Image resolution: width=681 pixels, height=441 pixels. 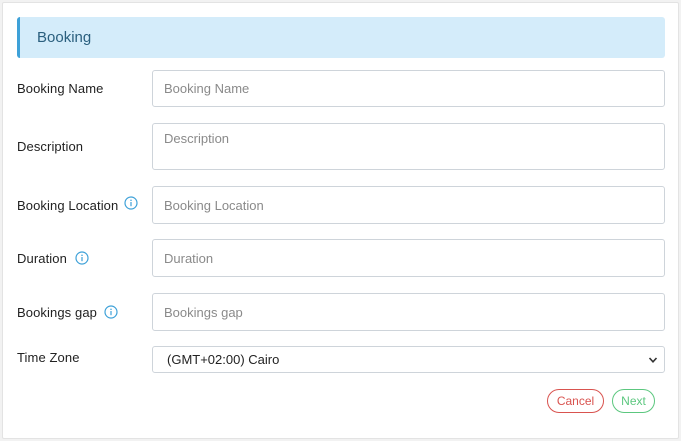 What do you see at coordinates (408, 205) in the screenshot?
I see `booking-location-input` at bounding box center [408, 205].